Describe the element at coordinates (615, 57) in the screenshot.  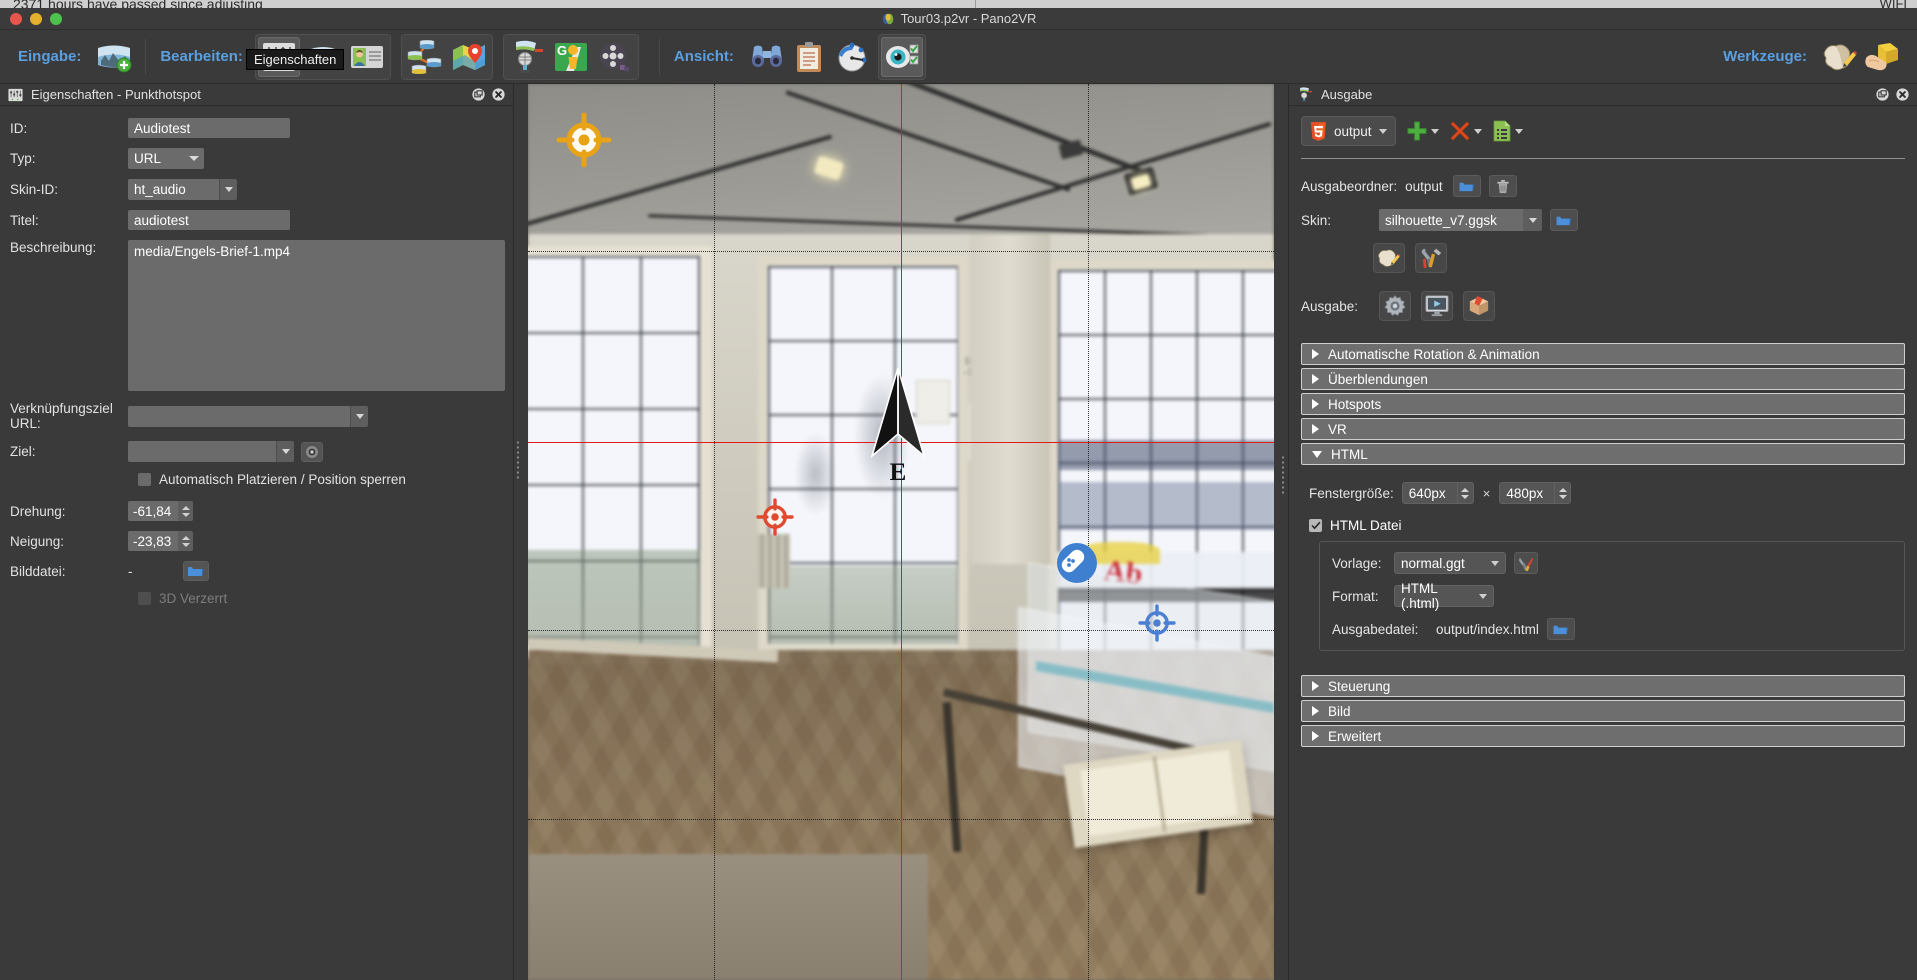
I see `video-button` at that location.